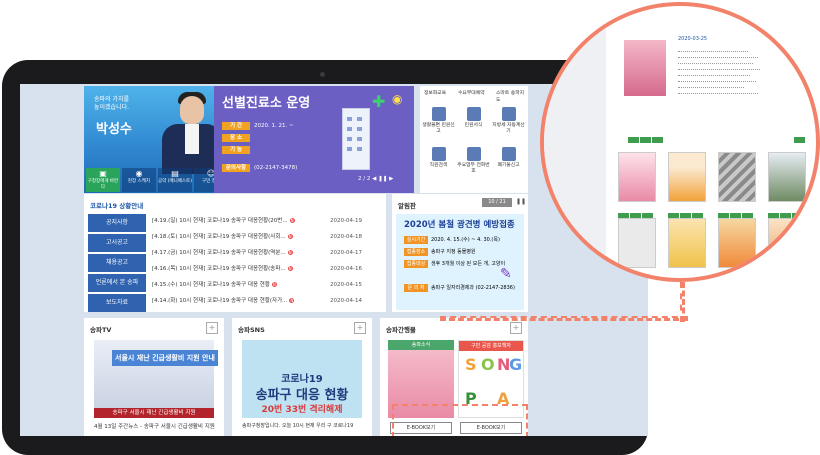  Describe the element at coordinates (258, 126) in the screenshot. I see `clinic-row: 기 간 2020. 1. 21. ~` at that location.